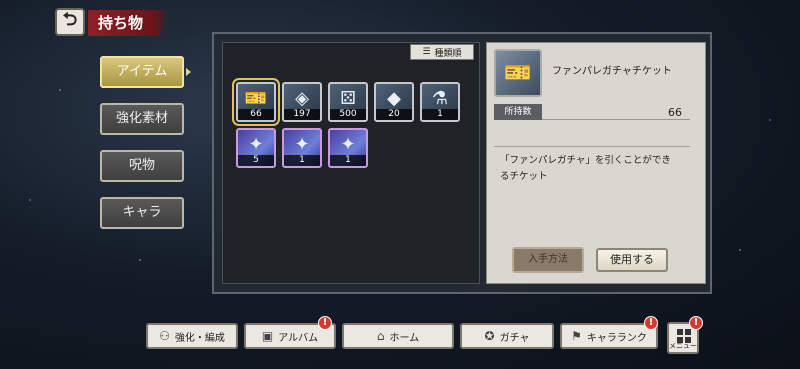 The image size is (800, 369). I want to click on item-slot-6: ✦ 5, so click(256, 148).